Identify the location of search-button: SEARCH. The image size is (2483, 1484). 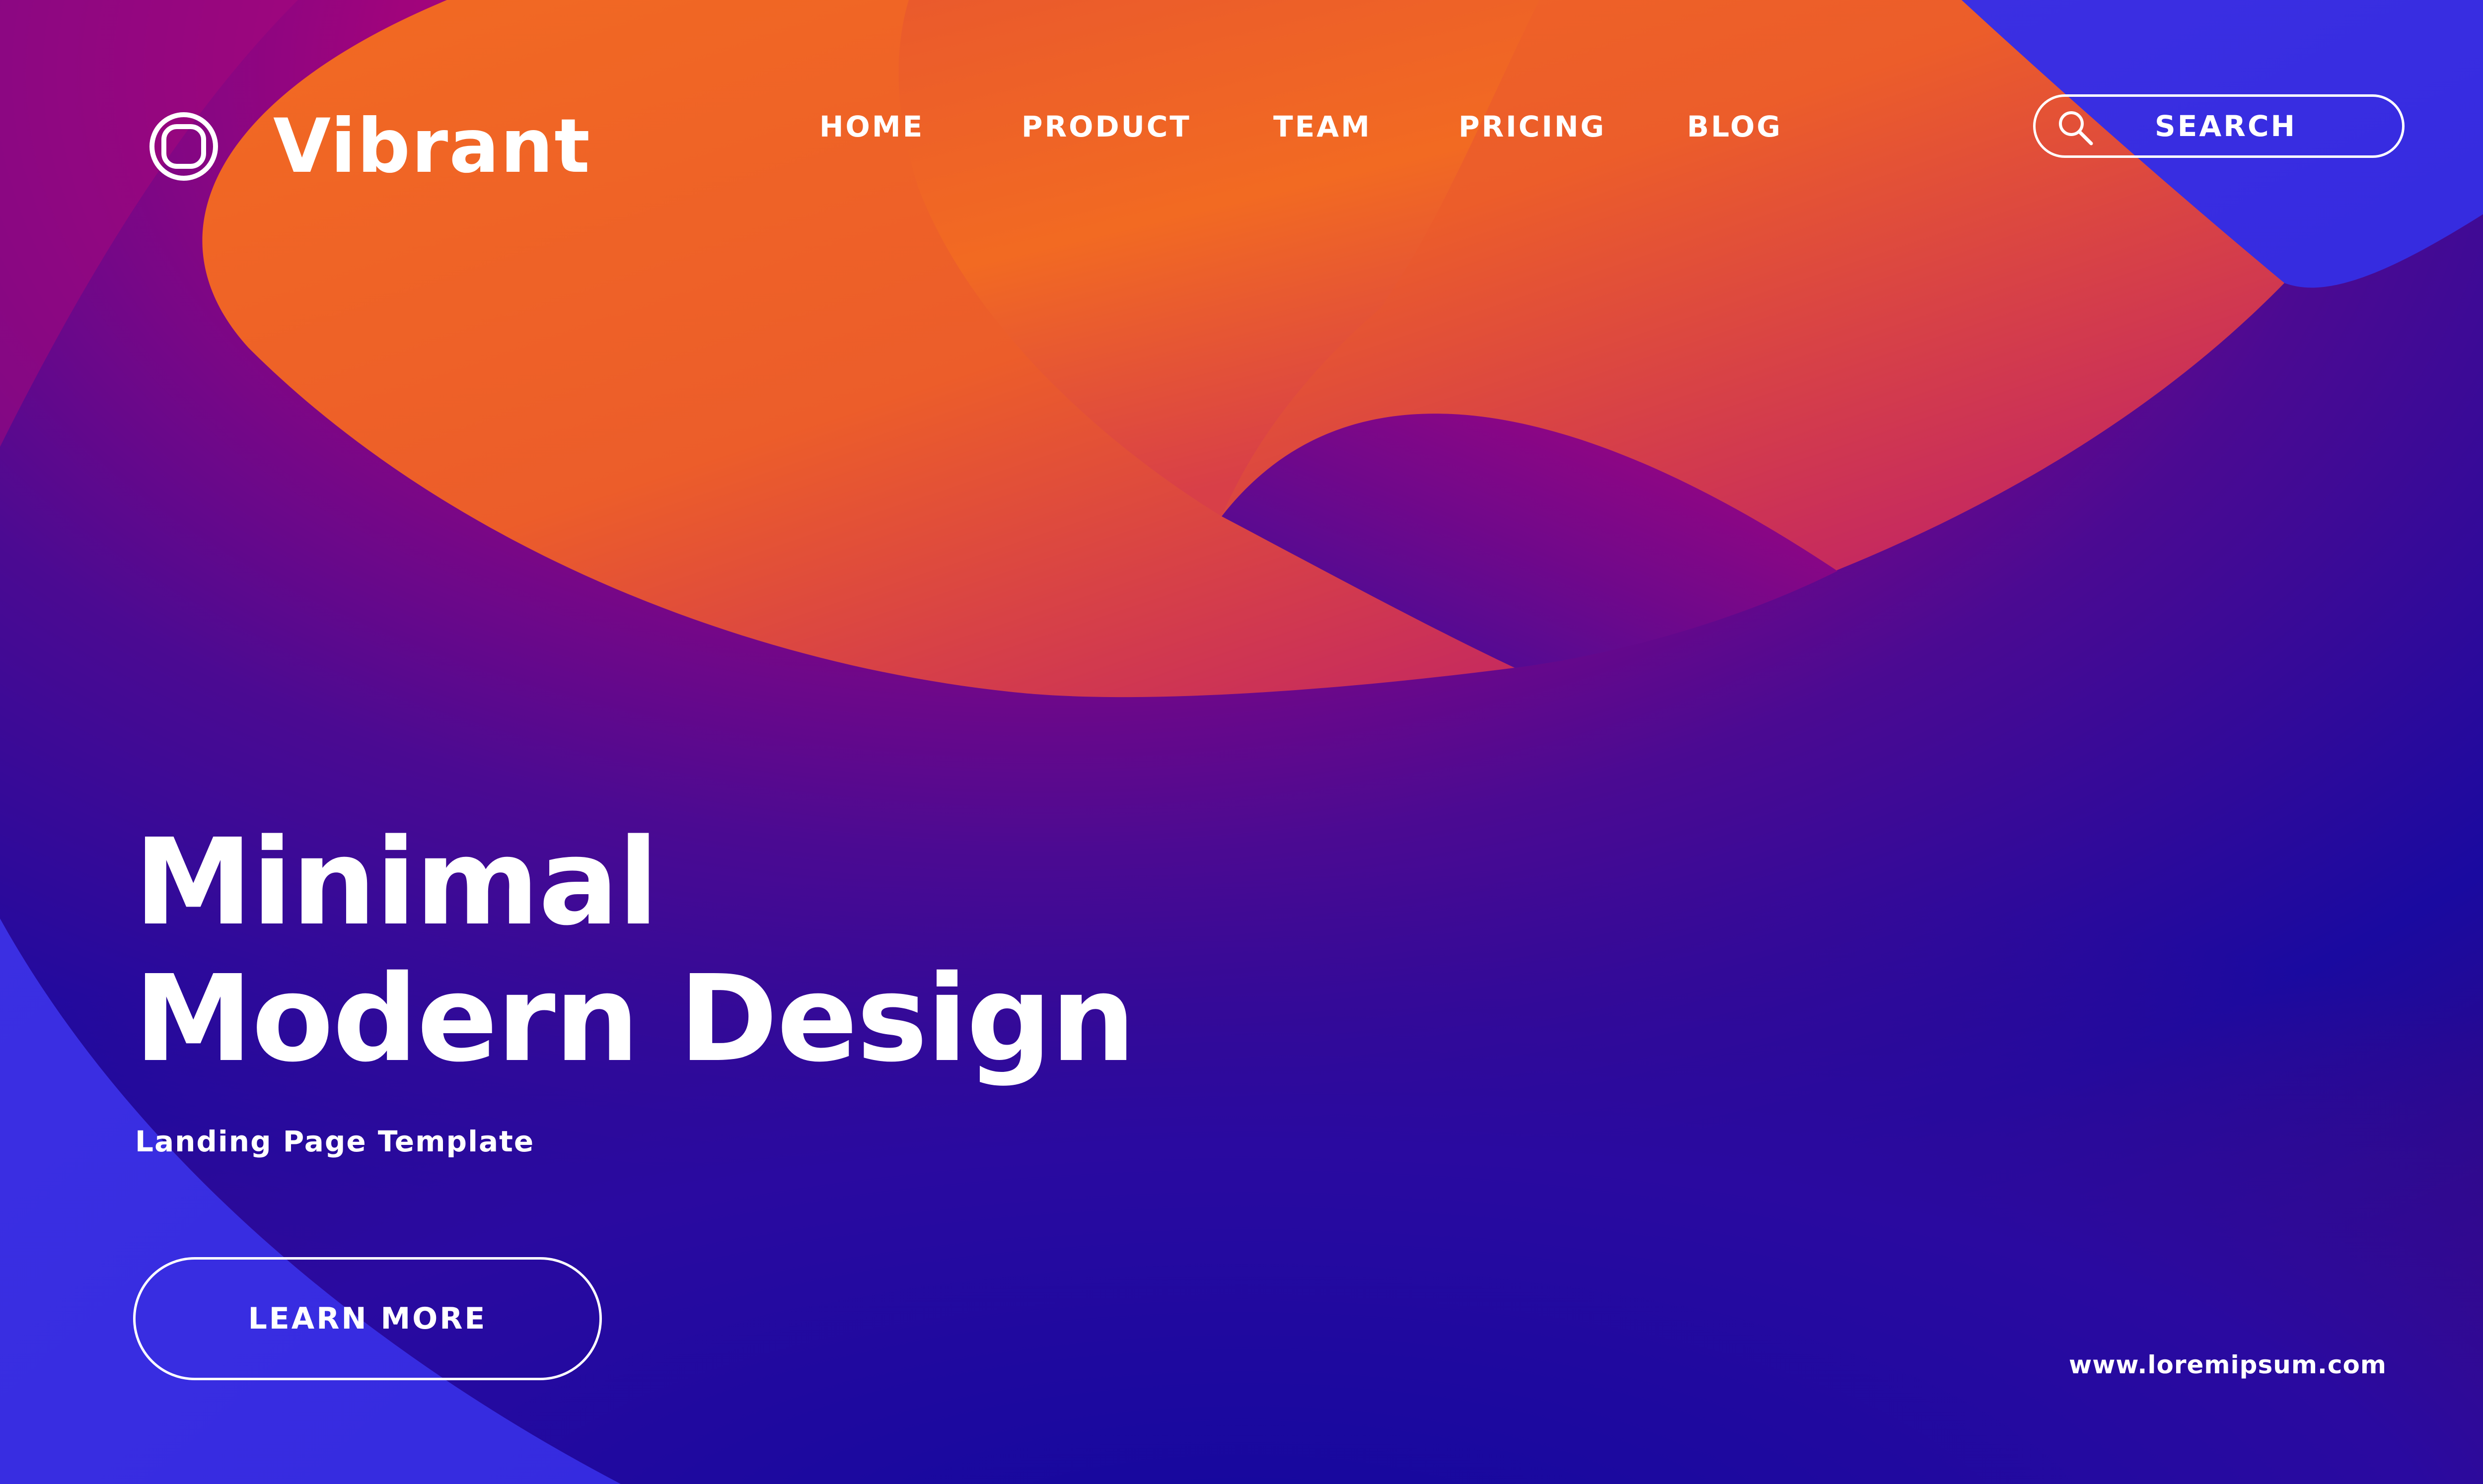
(2219, 126).